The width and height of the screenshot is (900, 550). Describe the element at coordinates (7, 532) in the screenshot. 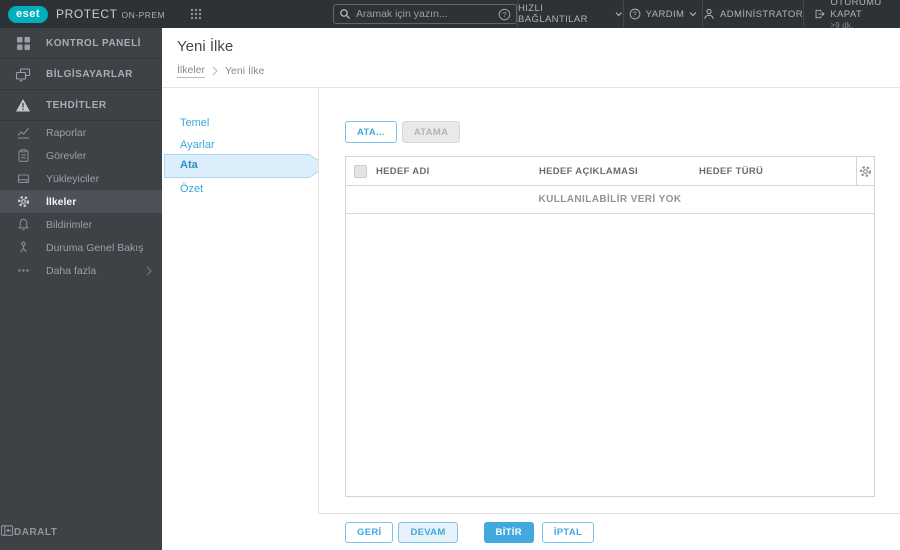

I see `collapse-icon` at that location.